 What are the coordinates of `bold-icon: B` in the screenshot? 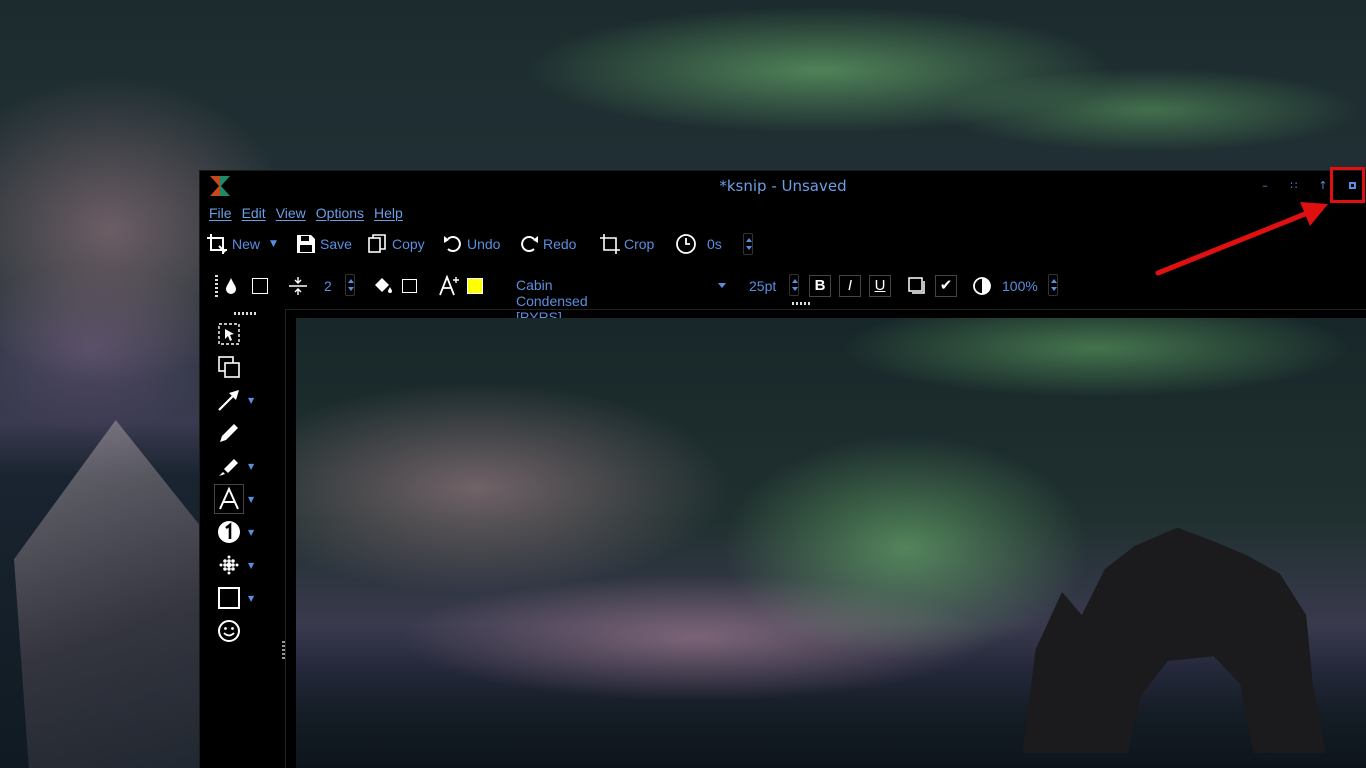 It's located at (820, 286).